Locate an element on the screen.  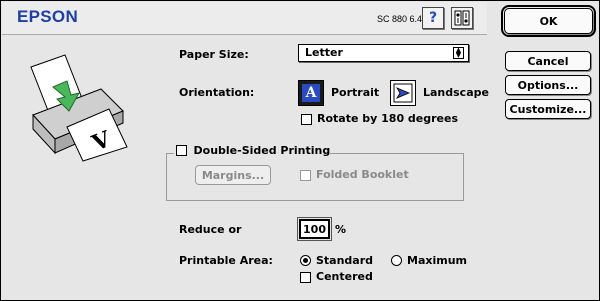
rotate-checkbox is located at coordinates (306, 119).